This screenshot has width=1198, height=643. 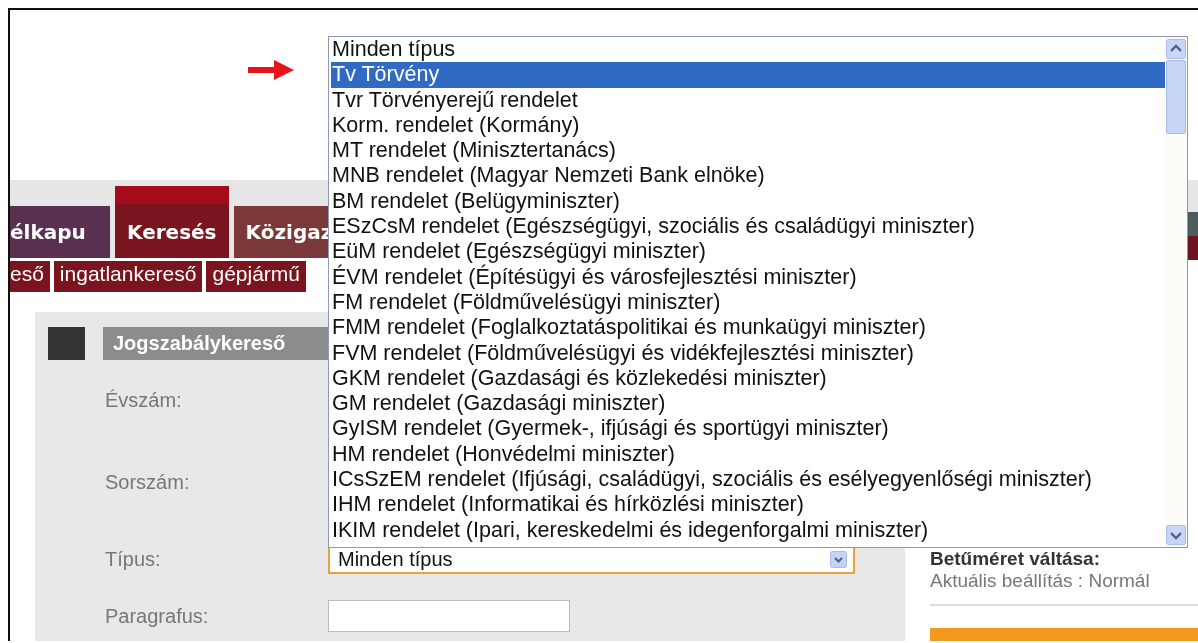 What do you see at coordinates (748, 176) in the screenshot?
I see `dropdown-option: MNB rendelet (Magyar Nemzeti Bank elnöke)` at bounding box center [748, 176].